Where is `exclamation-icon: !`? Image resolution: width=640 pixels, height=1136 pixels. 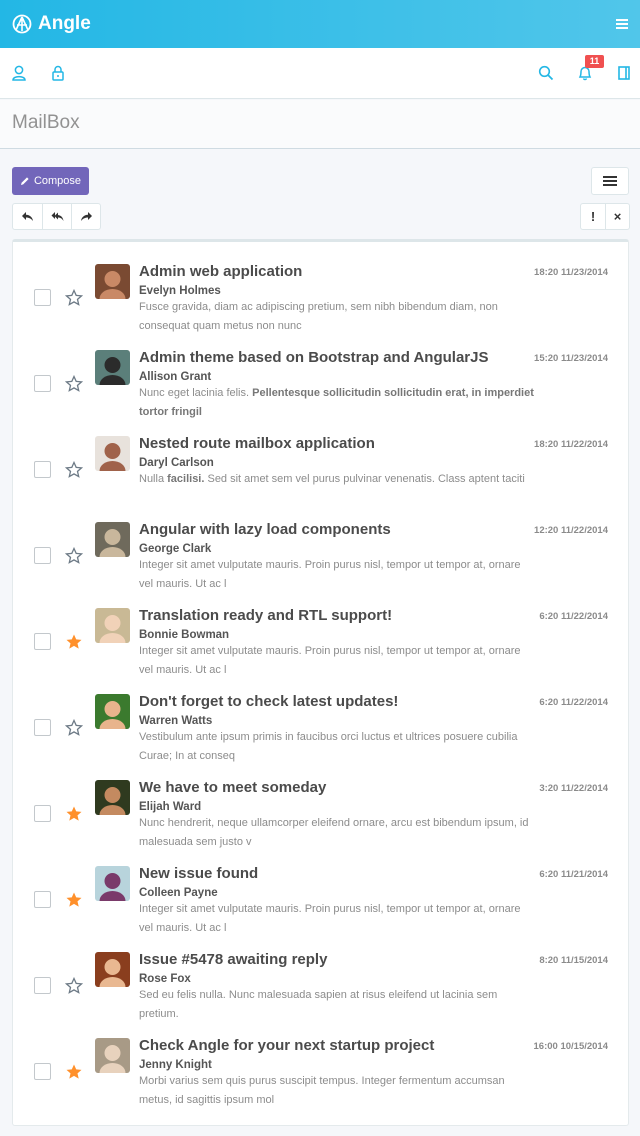 exclamation-icon: ! is located at coordinates (593, 216).